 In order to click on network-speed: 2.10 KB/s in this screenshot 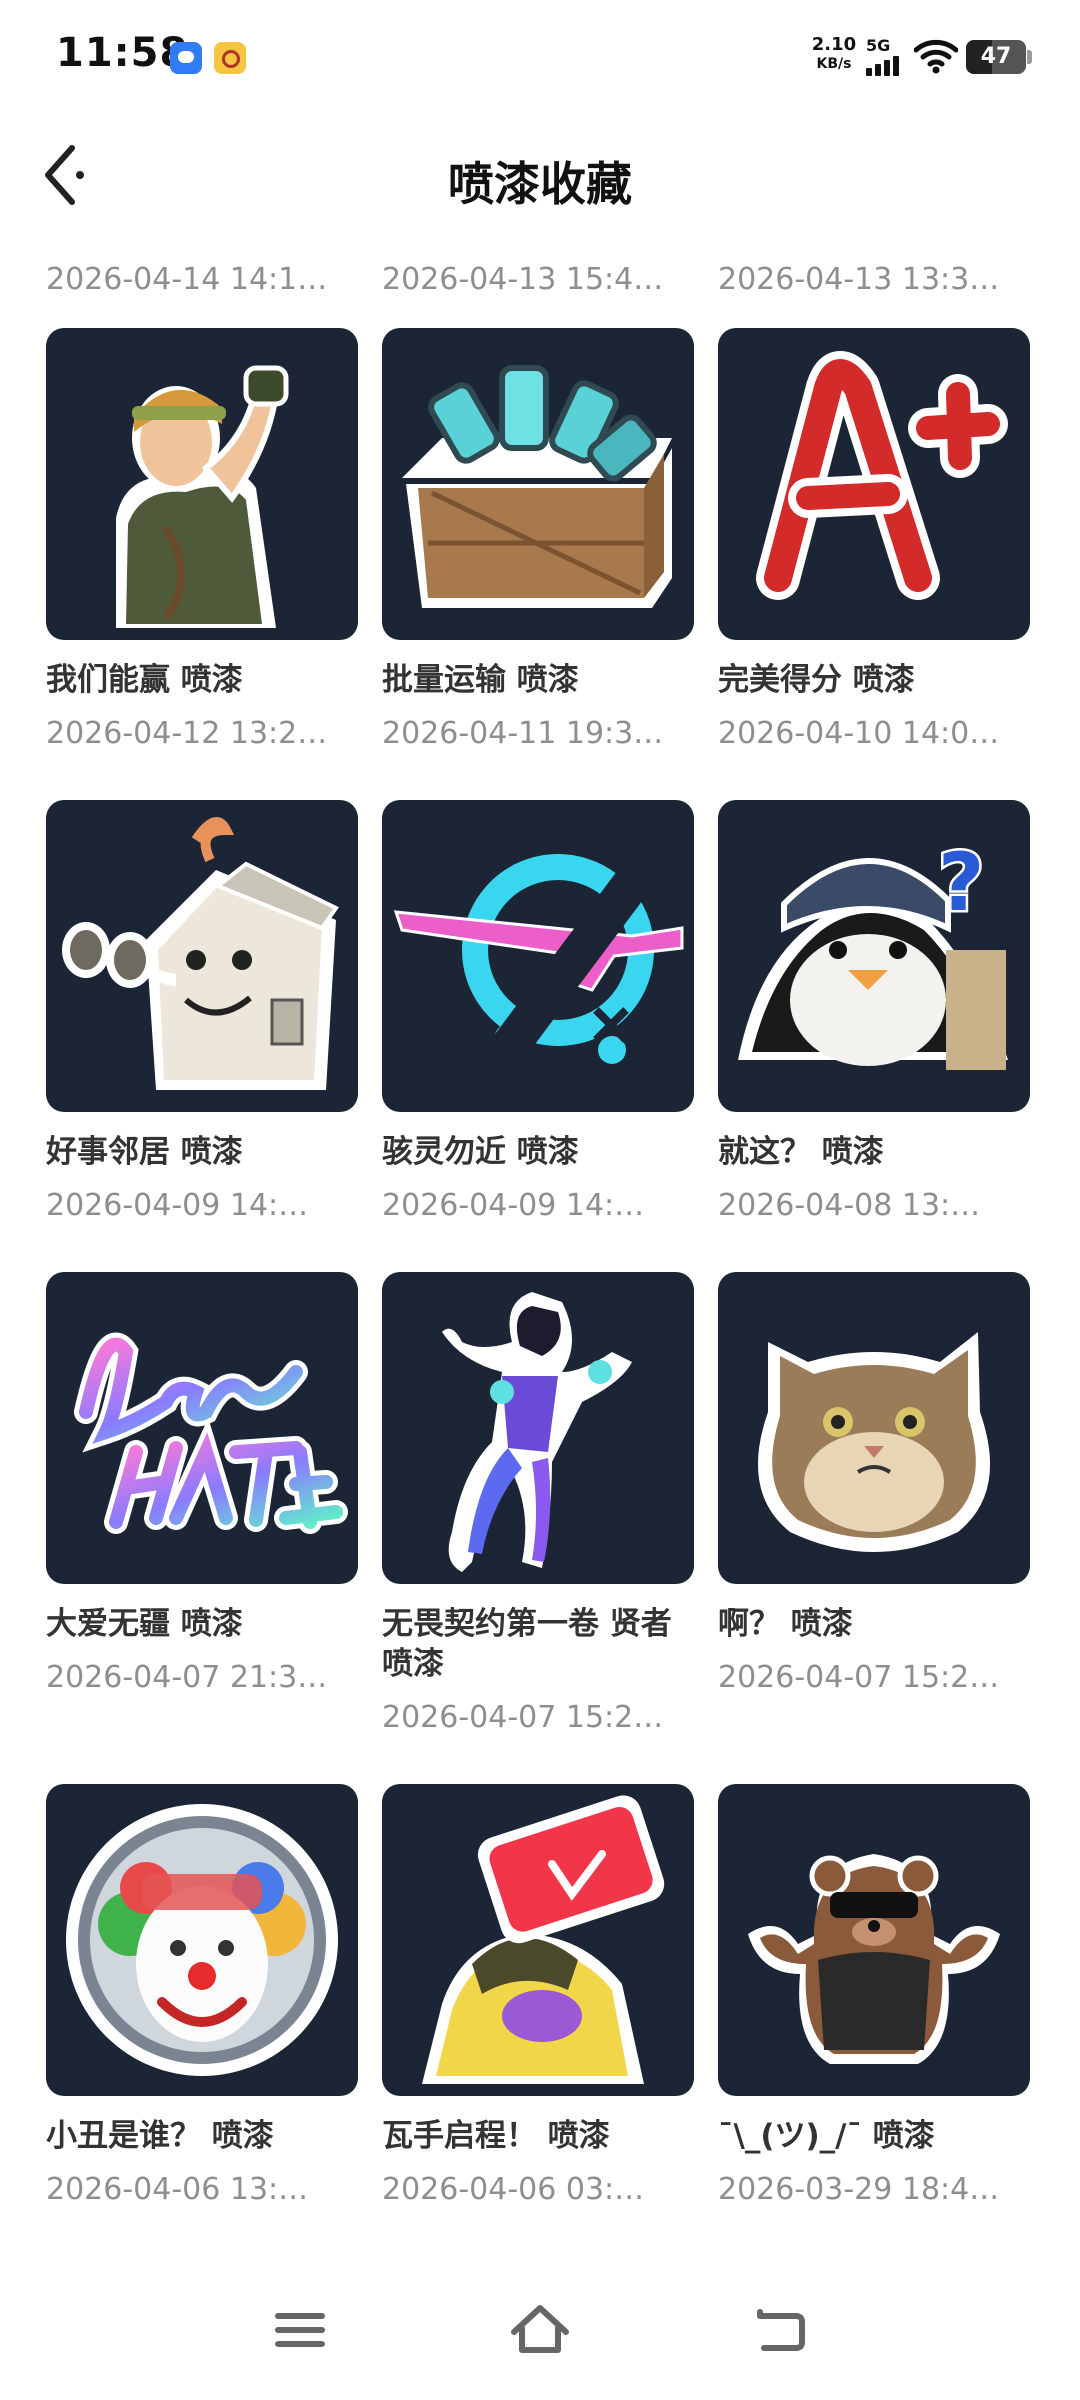, I will do `click(834, 53)`.